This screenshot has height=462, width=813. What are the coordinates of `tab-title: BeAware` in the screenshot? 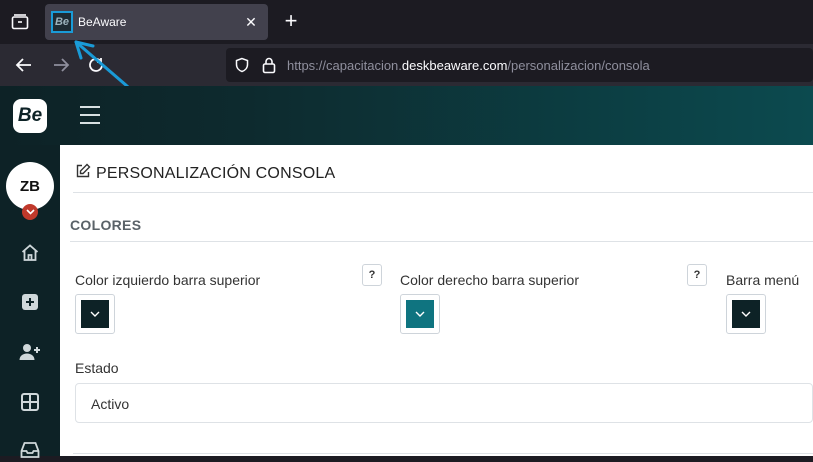 It's located at (102, 22).